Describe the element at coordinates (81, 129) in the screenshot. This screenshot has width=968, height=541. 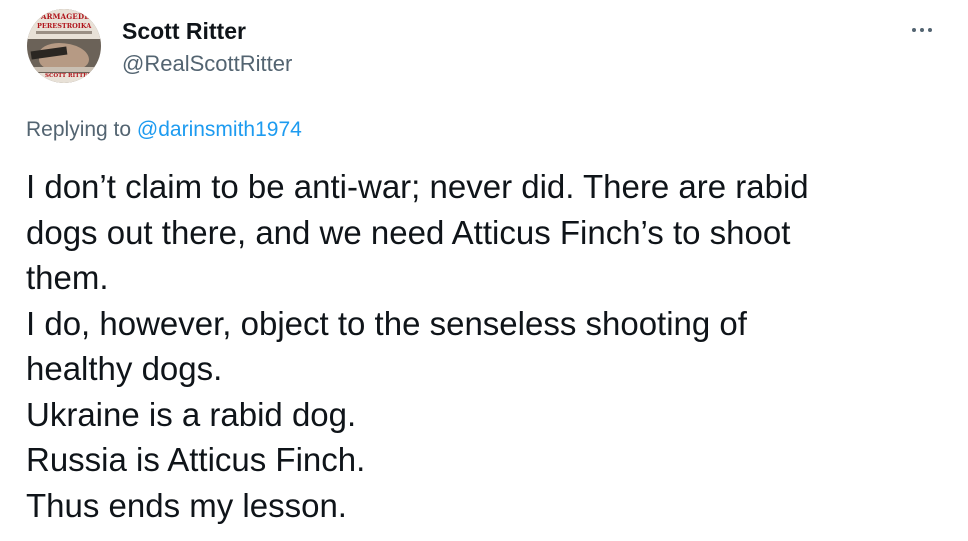
I see `replying-to-label: Replying to` at that location.